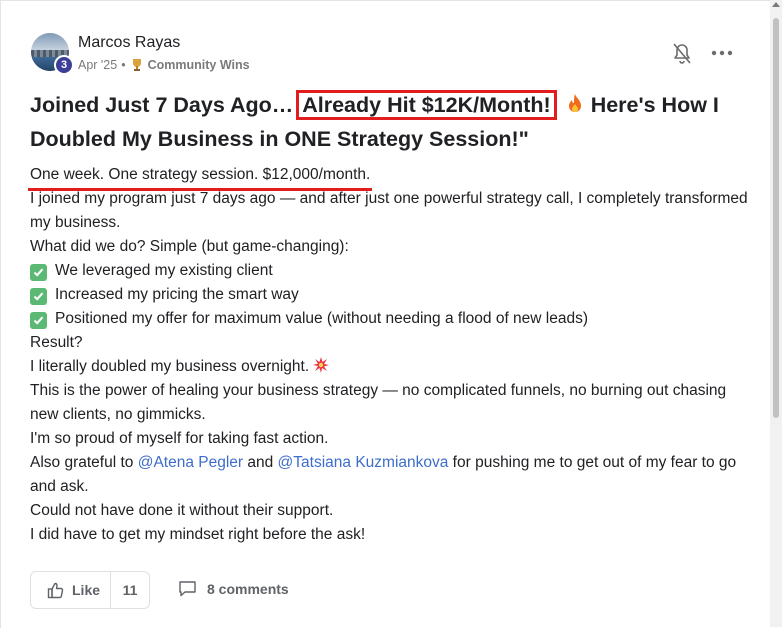 The height and width of the screenshot is (628, 782). I want to click on paragraph: Result?, so click(56, 342).